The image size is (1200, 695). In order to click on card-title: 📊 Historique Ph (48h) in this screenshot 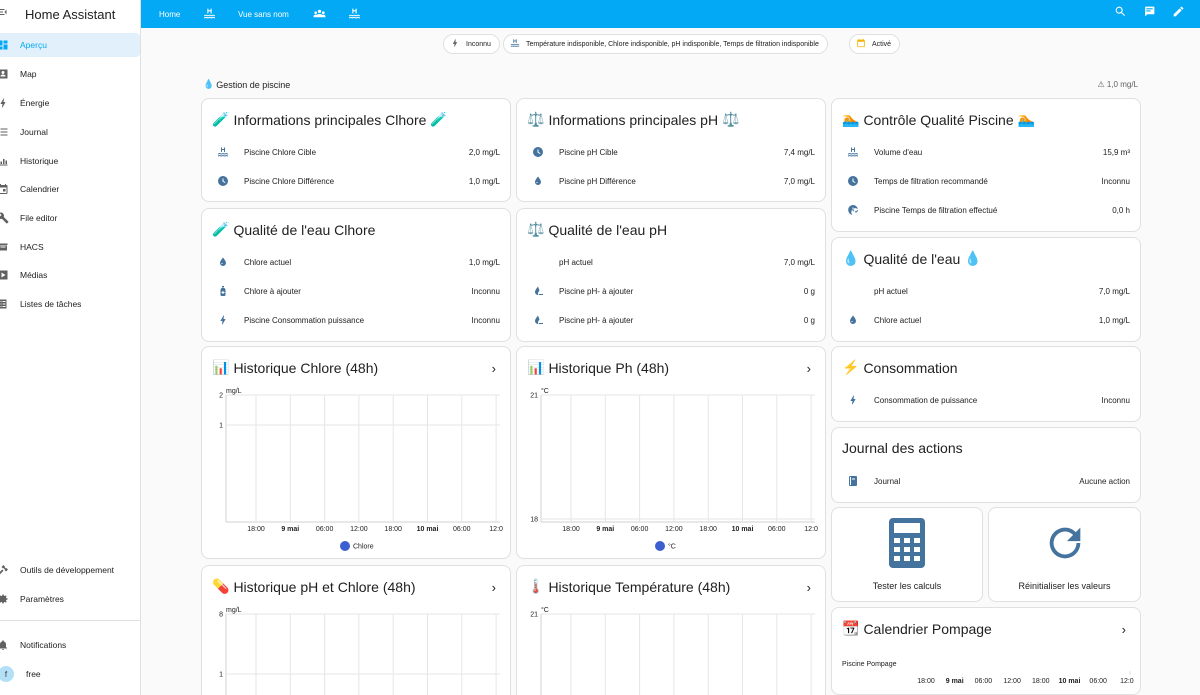, I will do `click(598, 367)`.